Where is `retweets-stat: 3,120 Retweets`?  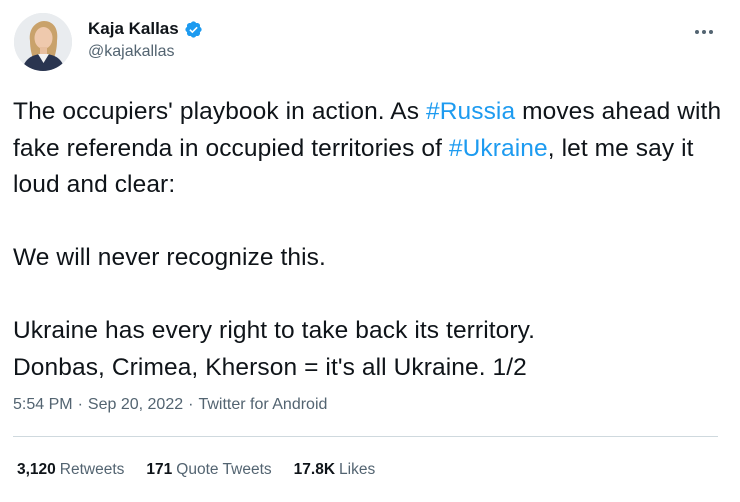 retweets-stat: 3,120 Retweets is located at coordinates (70, 470).